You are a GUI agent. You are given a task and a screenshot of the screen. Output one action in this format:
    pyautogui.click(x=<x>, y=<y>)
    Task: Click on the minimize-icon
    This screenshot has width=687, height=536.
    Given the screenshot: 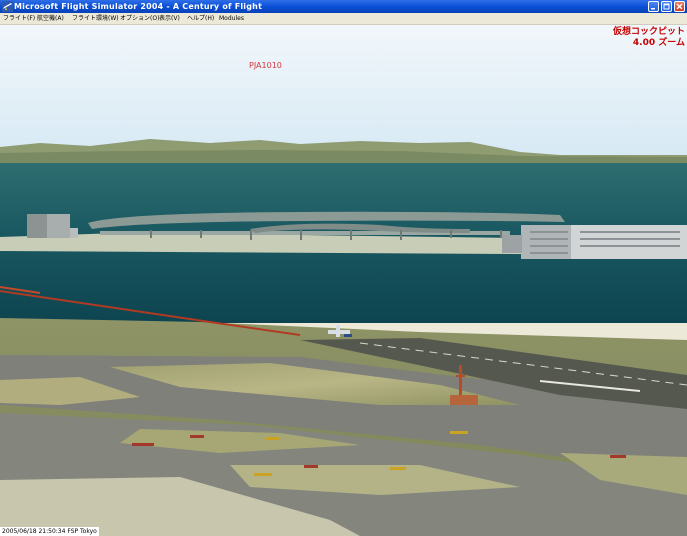 What is the action you would take?
    pyautogui.click(x=653, y=9)
    